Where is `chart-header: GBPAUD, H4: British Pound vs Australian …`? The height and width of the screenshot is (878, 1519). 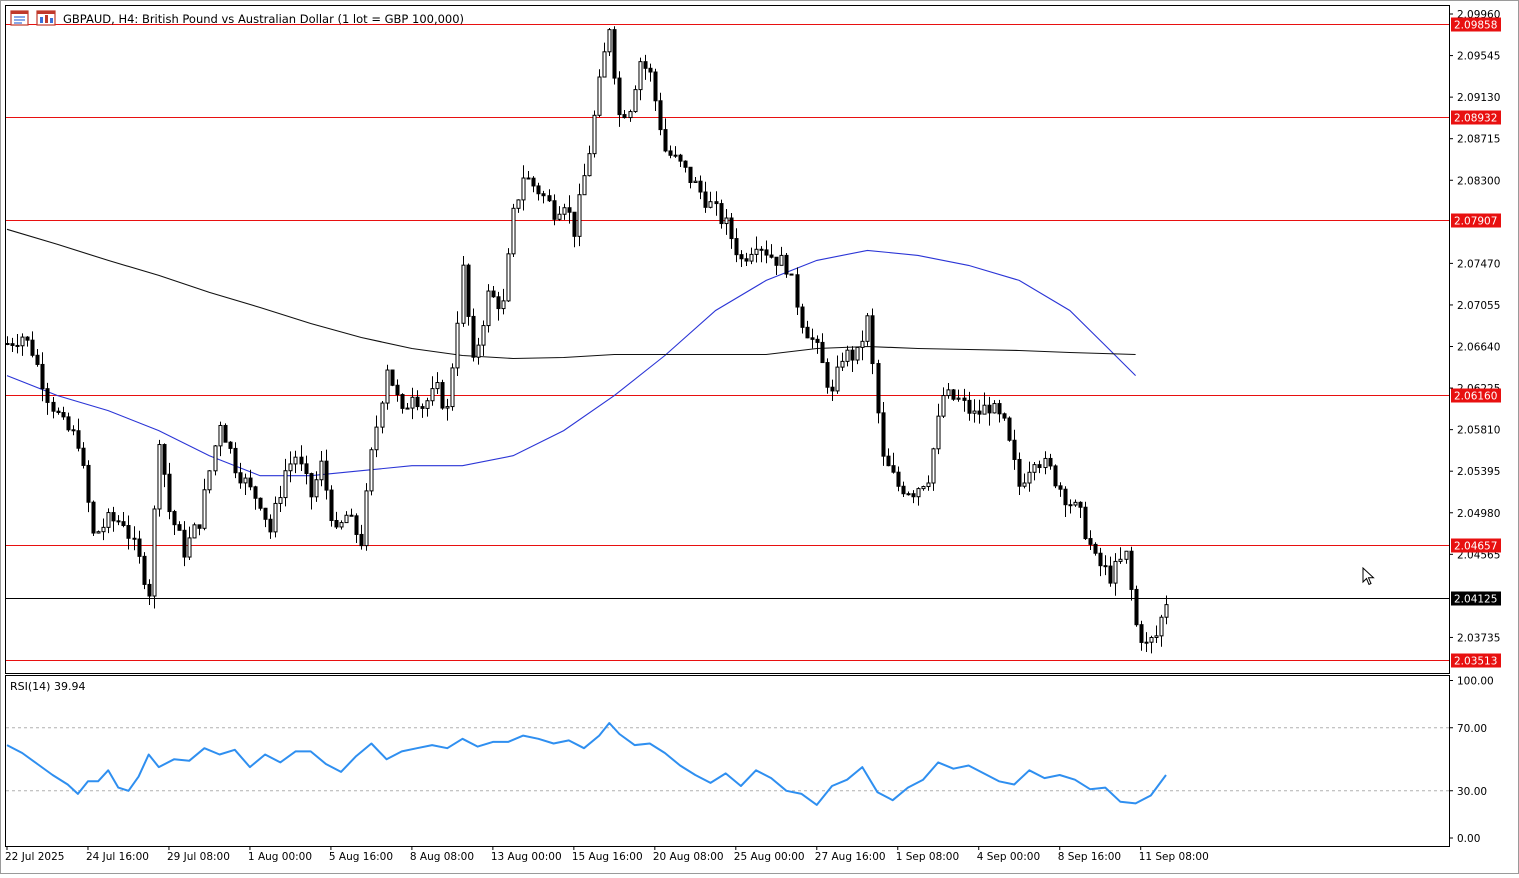 chart-header: GBPAUD, H4: British Pound vs Australian … is located at coordinates (237, 18).